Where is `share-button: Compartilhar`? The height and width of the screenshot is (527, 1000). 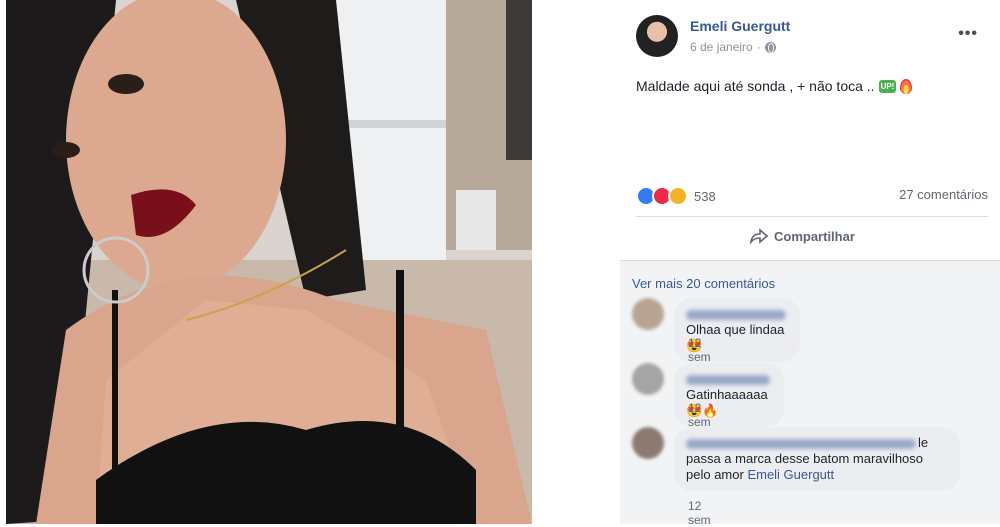
share-button: Compartilhar is located at coordinates (802, 236).